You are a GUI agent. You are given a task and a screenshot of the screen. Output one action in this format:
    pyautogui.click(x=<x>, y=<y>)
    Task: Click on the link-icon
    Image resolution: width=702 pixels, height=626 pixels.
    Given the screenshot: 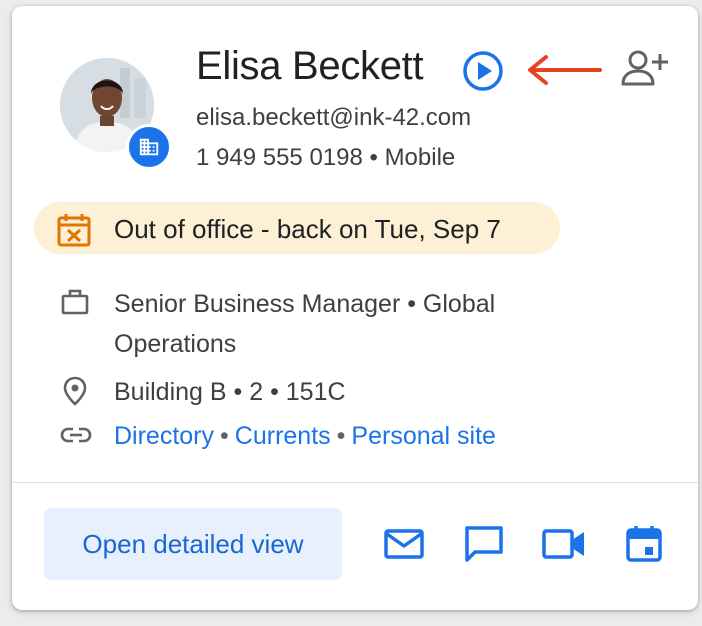 What is the action you would take?
    pyautogui.click(x=76, y=435)
    